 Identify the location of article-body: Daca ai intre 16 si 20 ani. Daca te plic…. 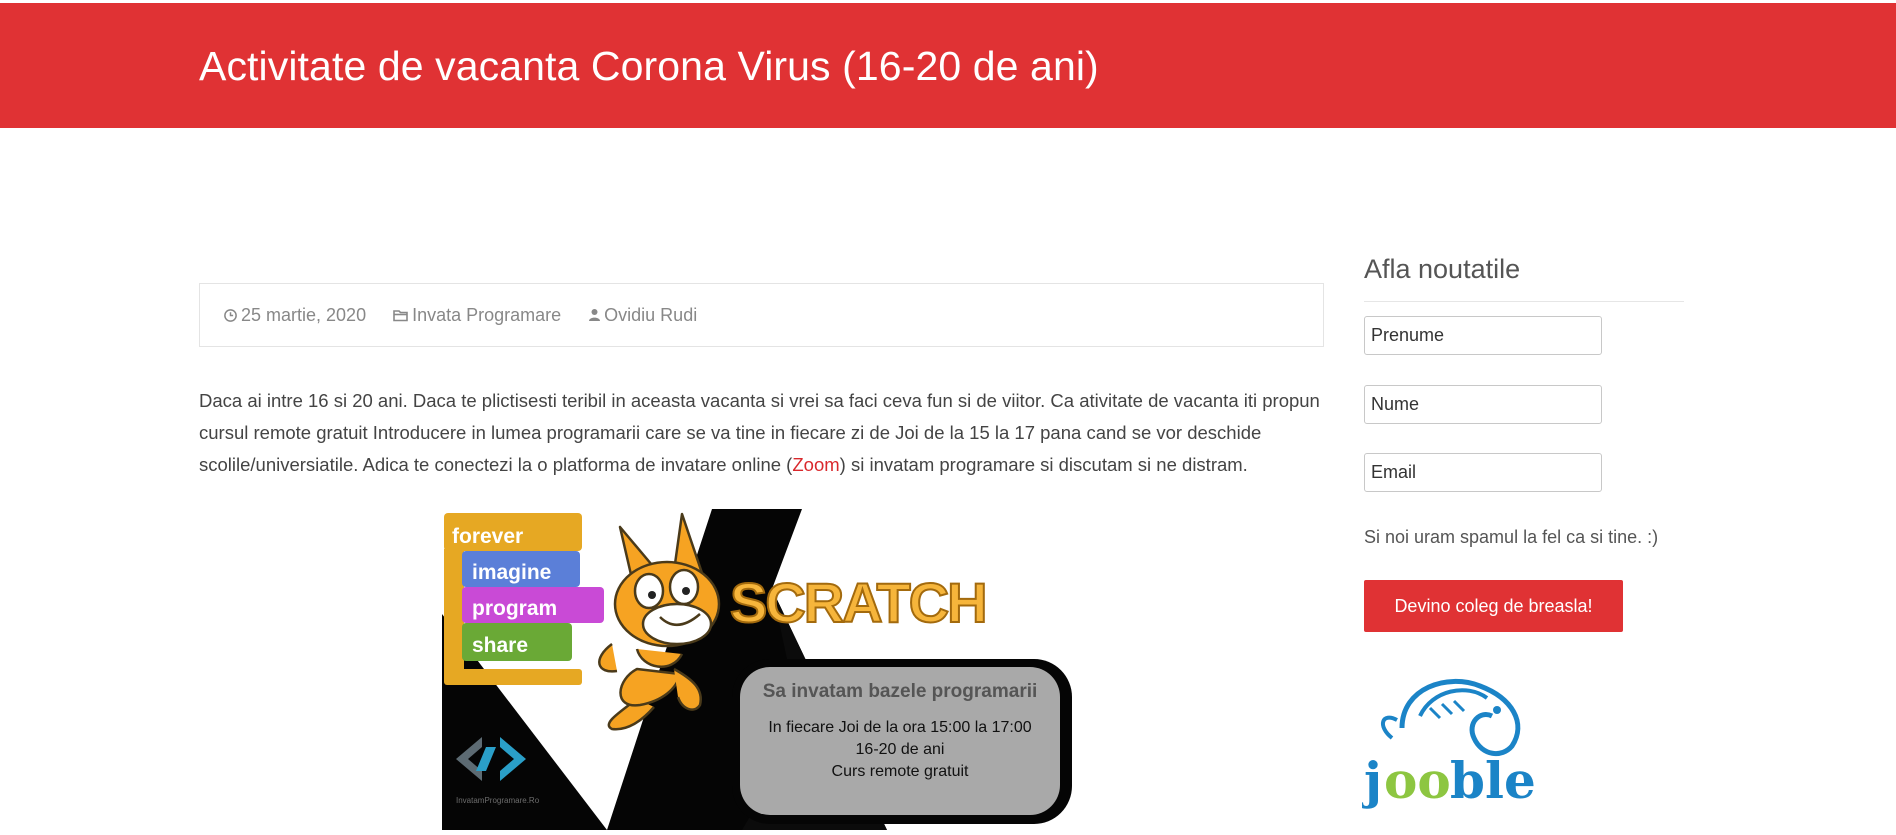
(761, 433).